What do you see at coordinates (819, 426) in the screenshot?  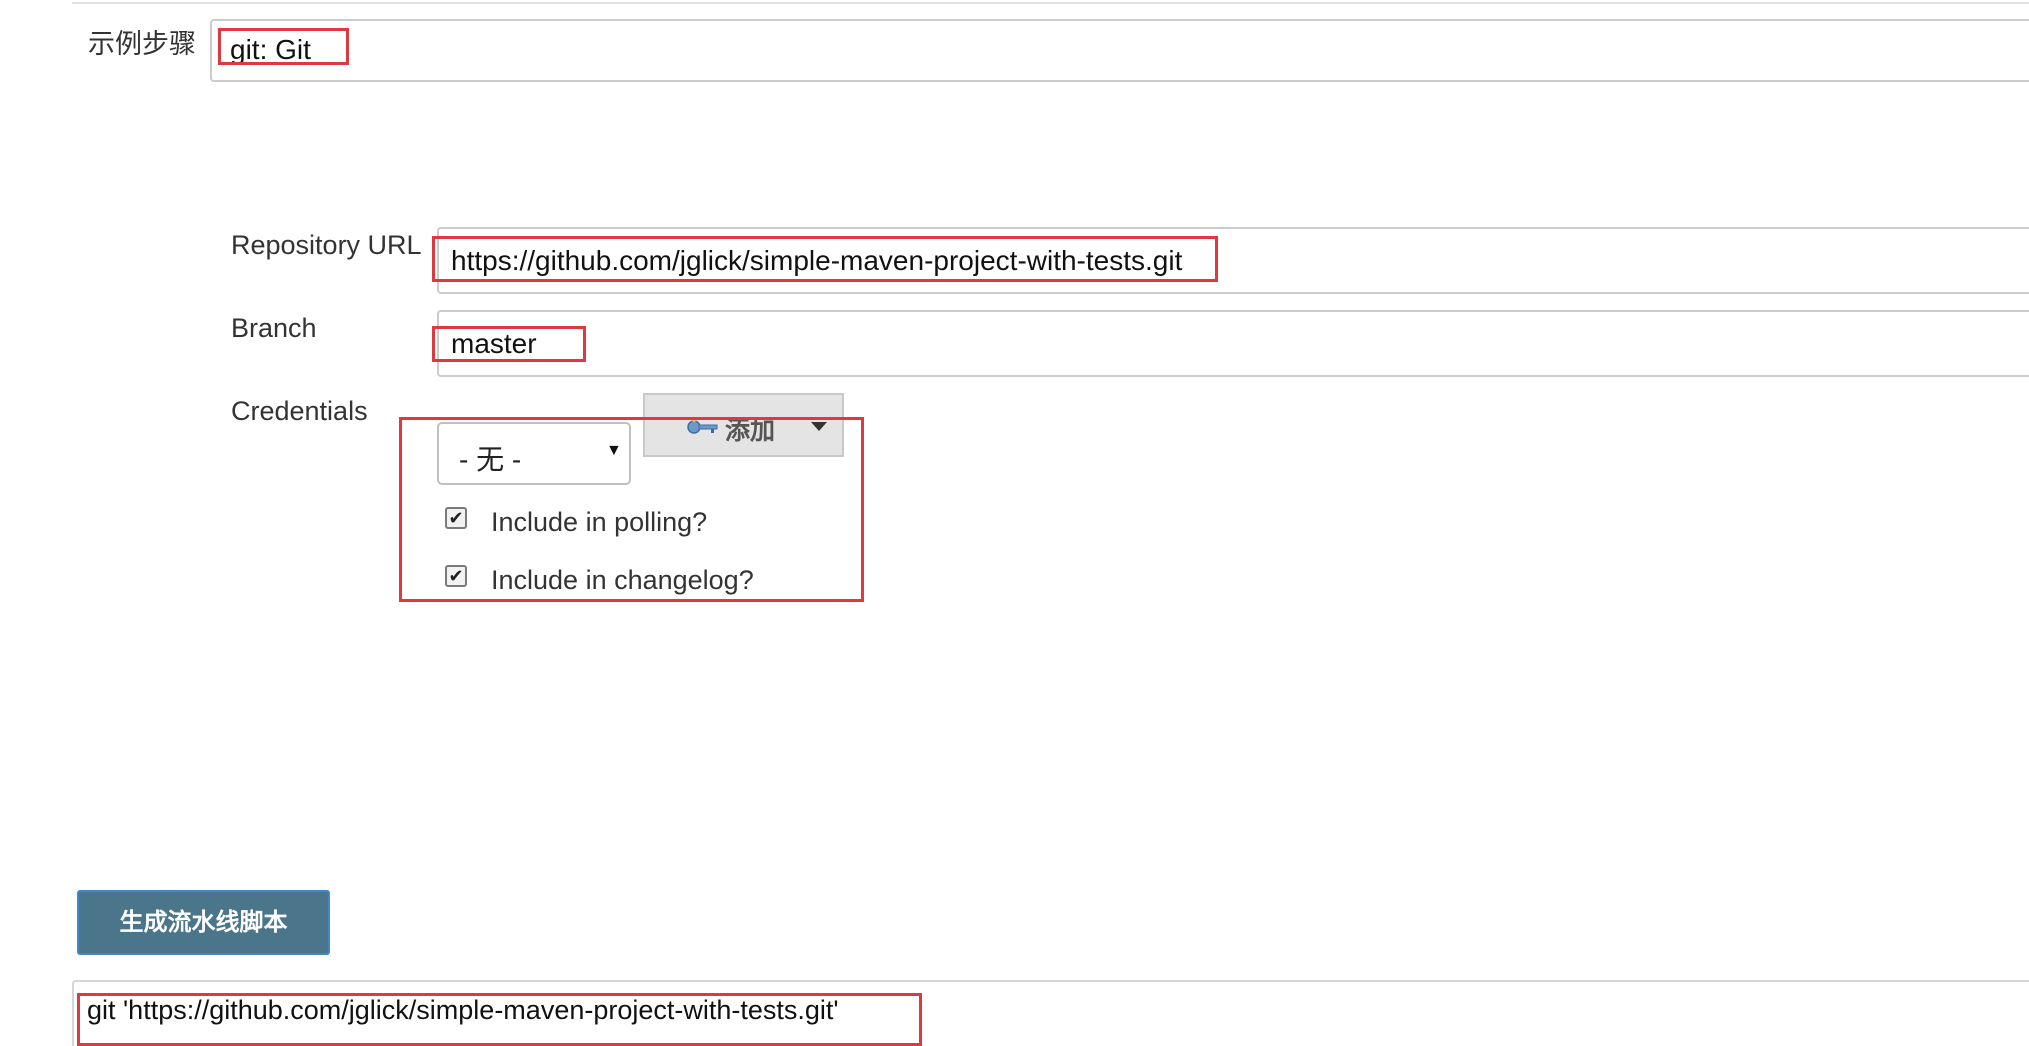 I see `chevron-down-icon` at bounding box center [819, 426].